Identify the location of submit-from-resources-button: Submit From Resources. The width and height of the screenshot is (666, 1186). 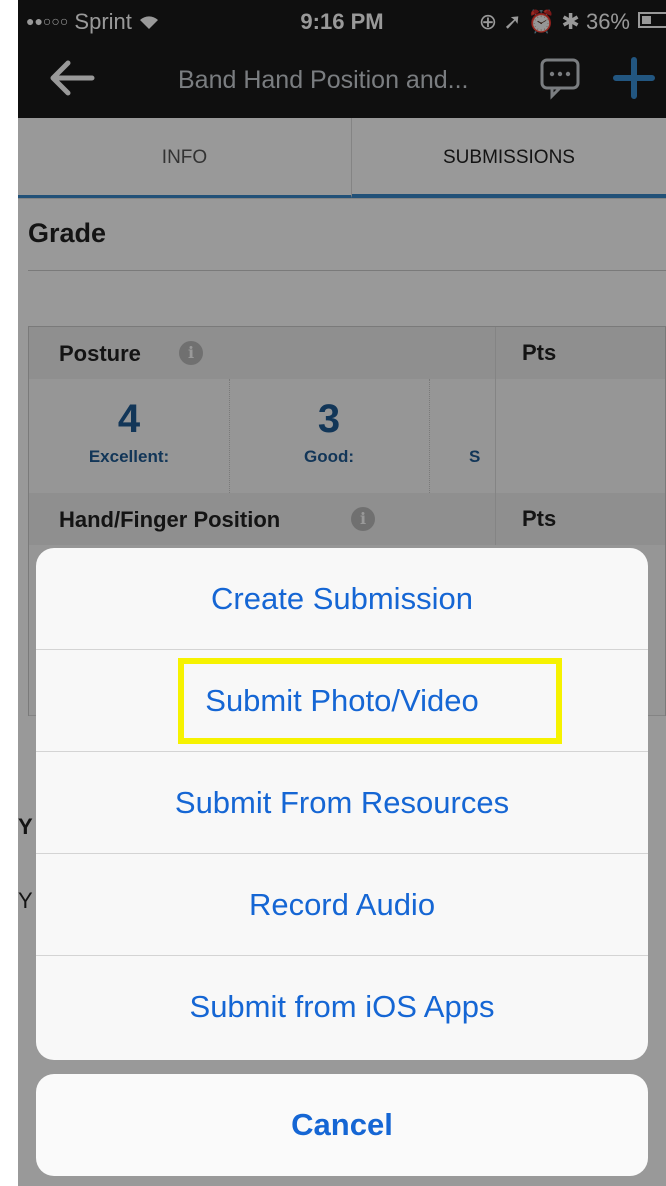
(342, 803).